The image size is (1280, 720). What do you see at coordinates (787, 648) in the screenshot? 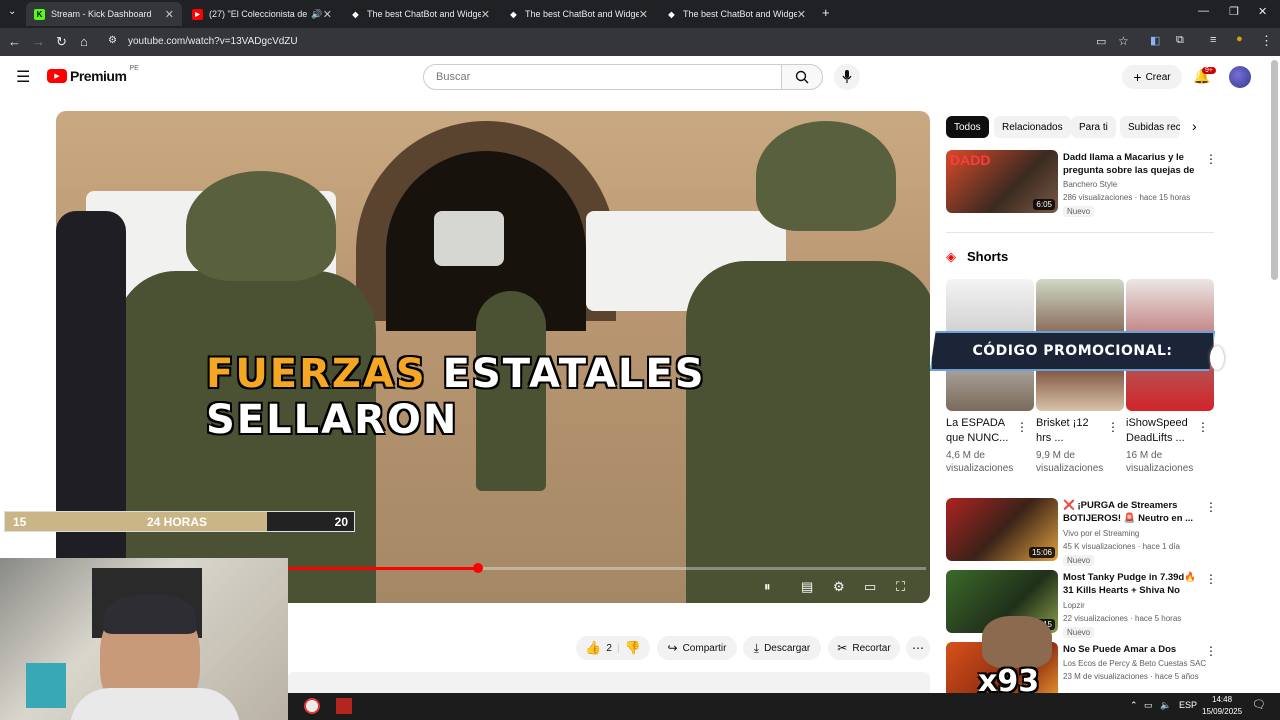
I see `download-label: Descargar` at bounding box center [787, 648].